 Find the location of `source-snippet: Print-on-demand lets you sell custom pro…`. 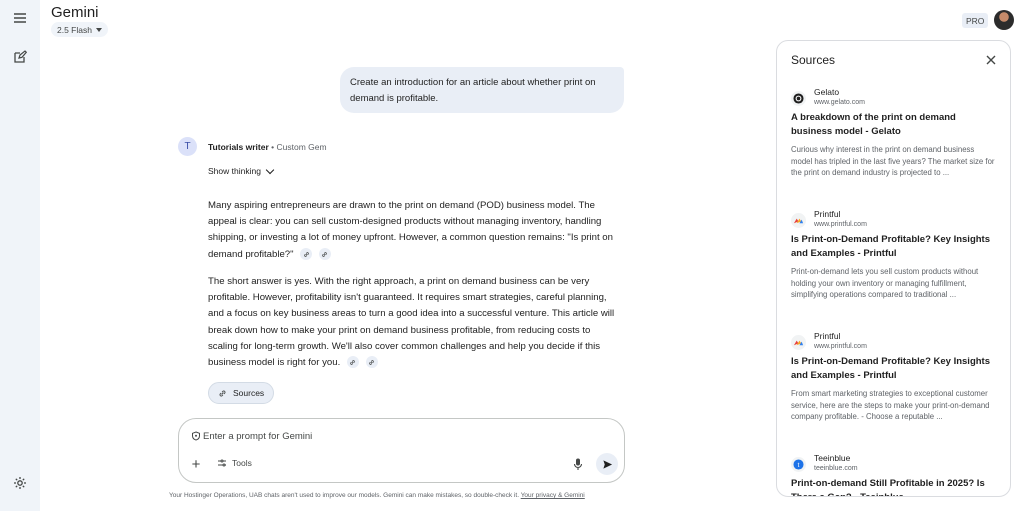

source-snippet: Print-on-demand lets you sell custom pro… is located at coordinates (885, 283).